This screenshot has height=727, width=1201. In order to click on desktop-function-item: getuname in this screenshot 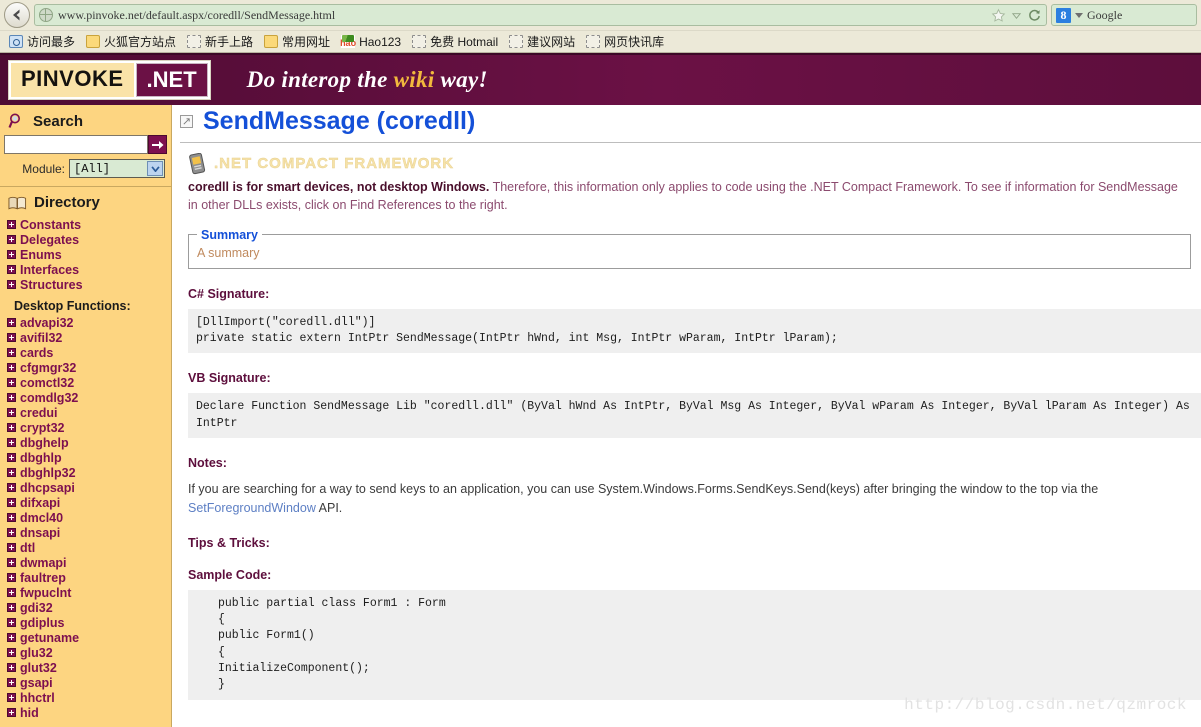, I will do `click(85, 637)`.